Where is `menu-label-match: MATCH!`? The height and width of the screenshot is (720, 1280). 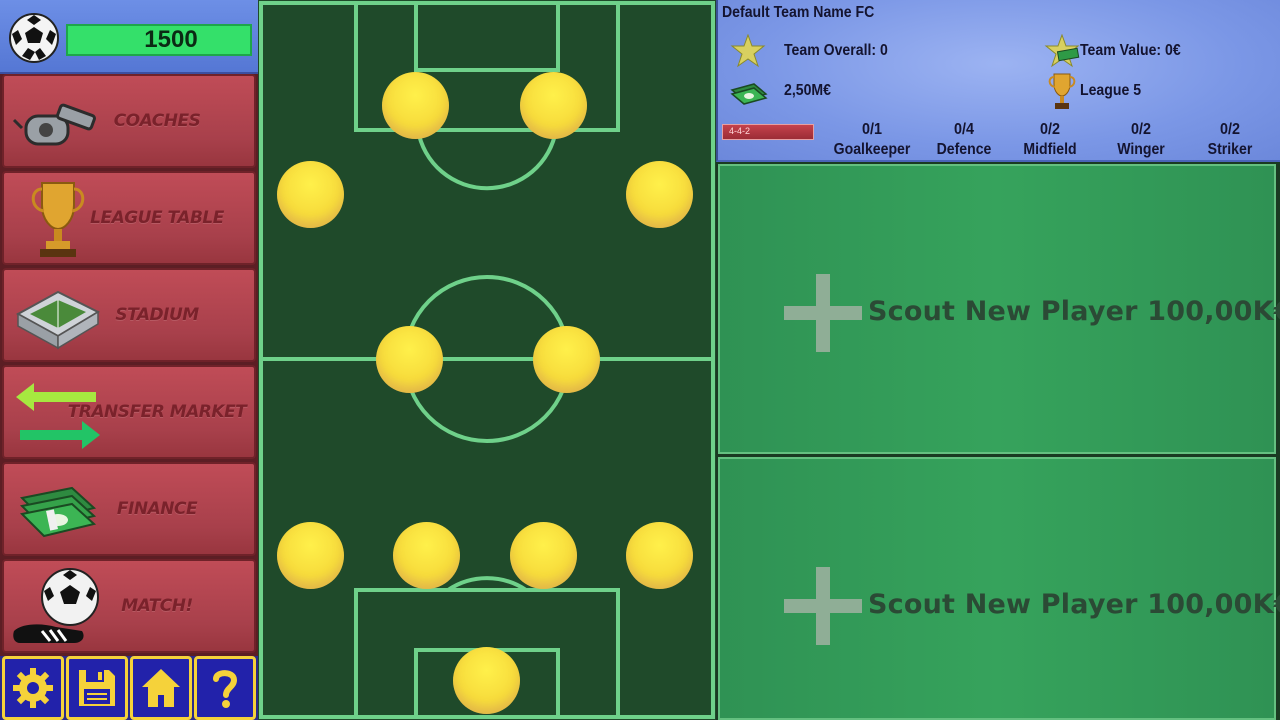
menu-label-match: MATCH! is located at coordinates (157, 606).